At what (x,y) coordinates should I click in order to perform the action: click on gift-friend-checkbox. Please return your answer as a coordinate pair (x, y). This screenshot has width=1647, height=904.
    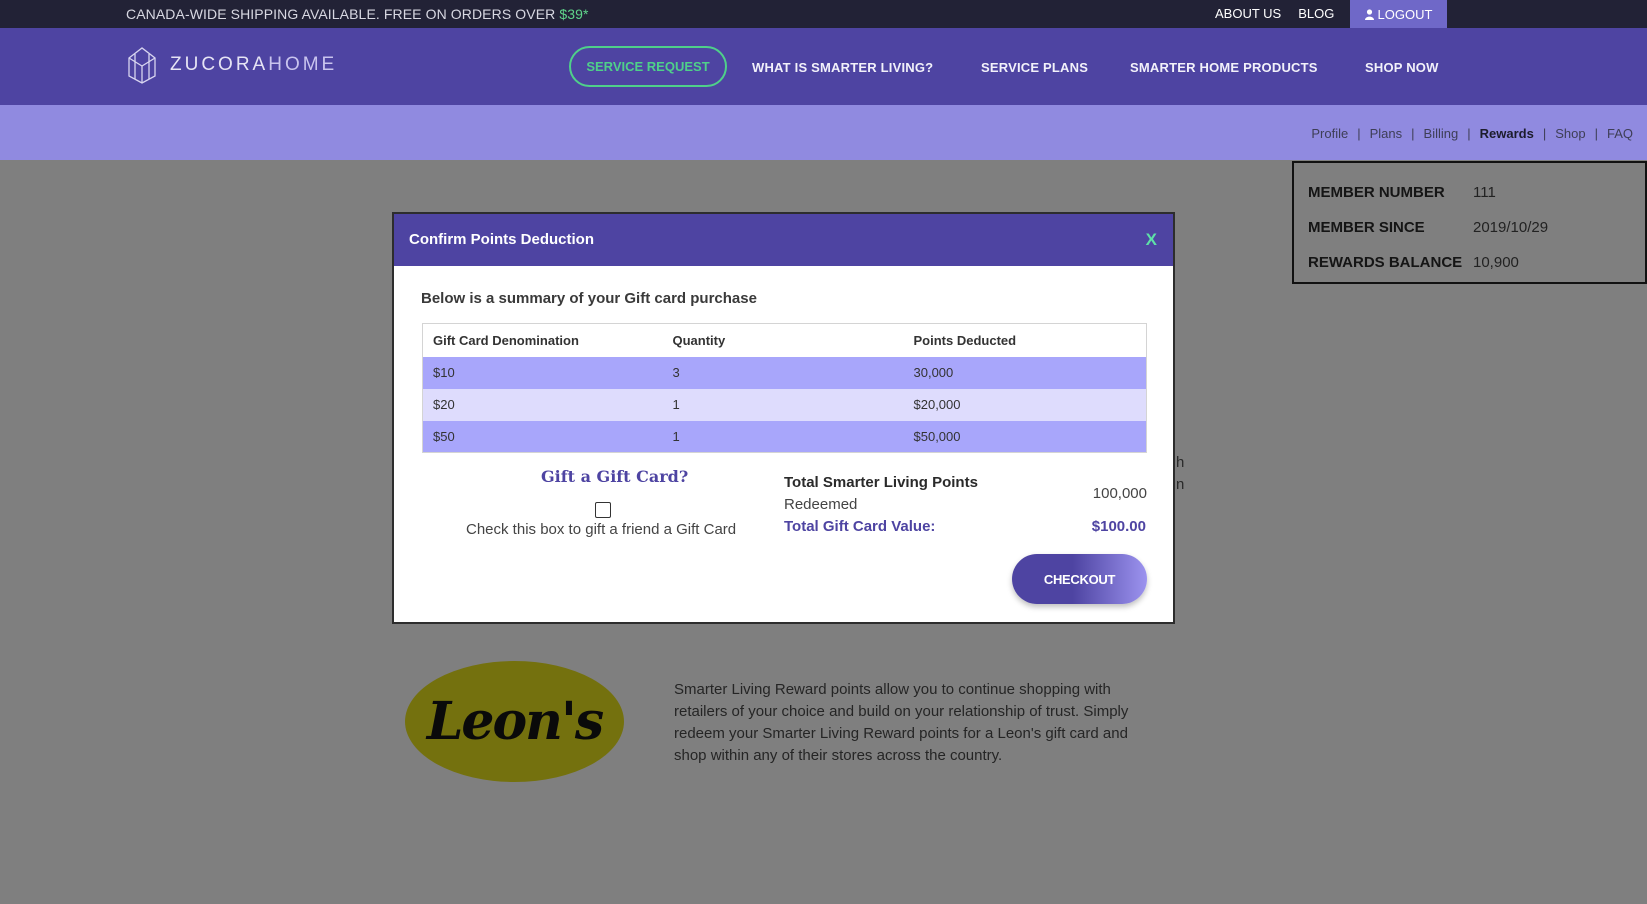
    Looking at the image, I should click on (603, 510).